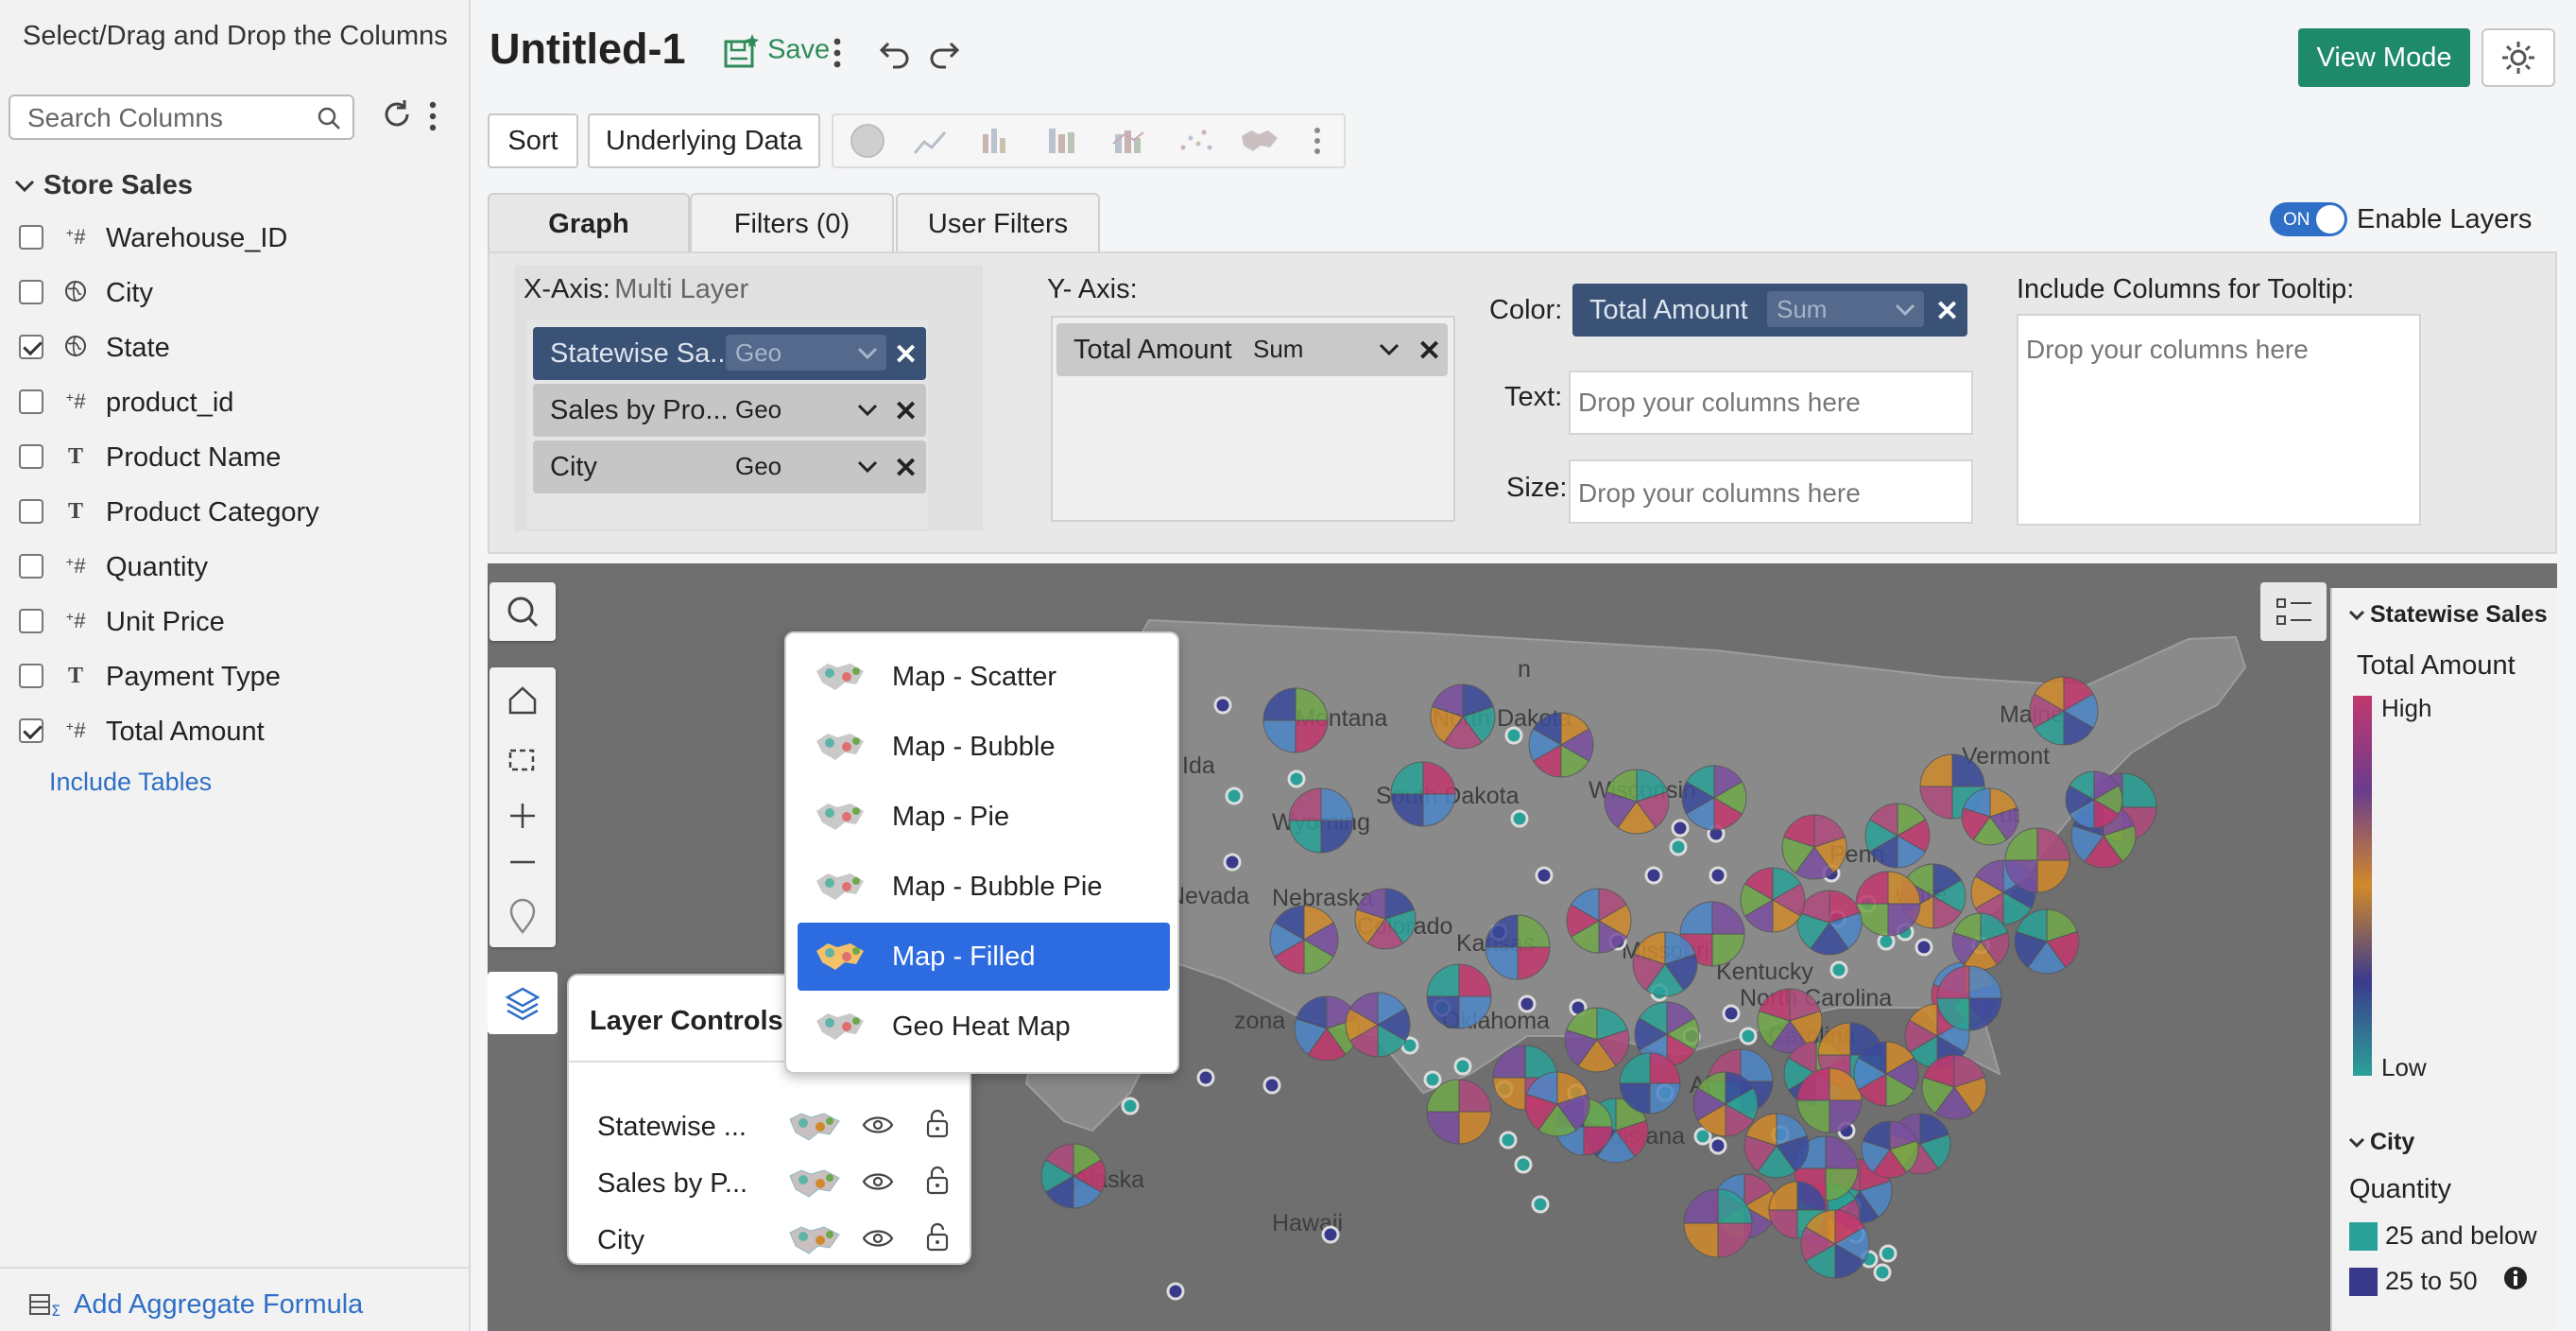  What do you see at coordinates (227, 293) in the screenshot?
I see `column-item: City` at bounding box center [227, 293].